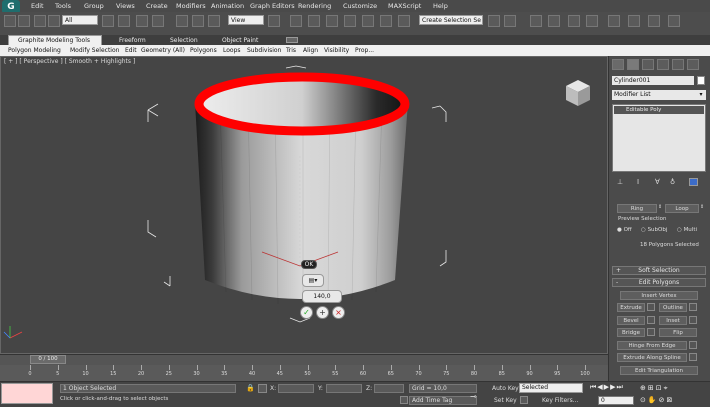 Image resolution: width=710 pixels, height=407 pixels. Describe the element at coordinates (634, 21) in the screenshot. I see `render-setup-icon` at that location.